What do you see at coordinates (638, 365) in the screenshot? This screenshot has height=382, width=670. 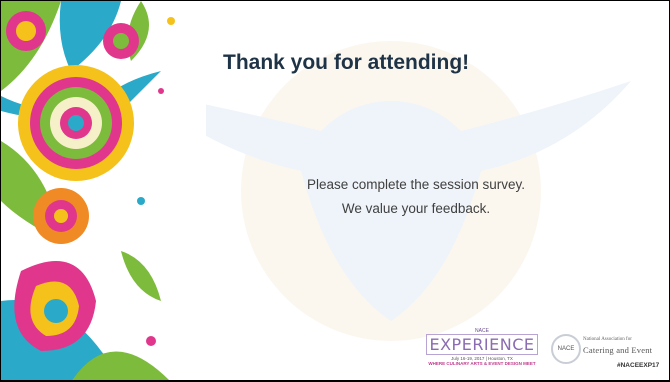 I see `hashtag: #NACEEXP17` at bounding box center [638, 365].